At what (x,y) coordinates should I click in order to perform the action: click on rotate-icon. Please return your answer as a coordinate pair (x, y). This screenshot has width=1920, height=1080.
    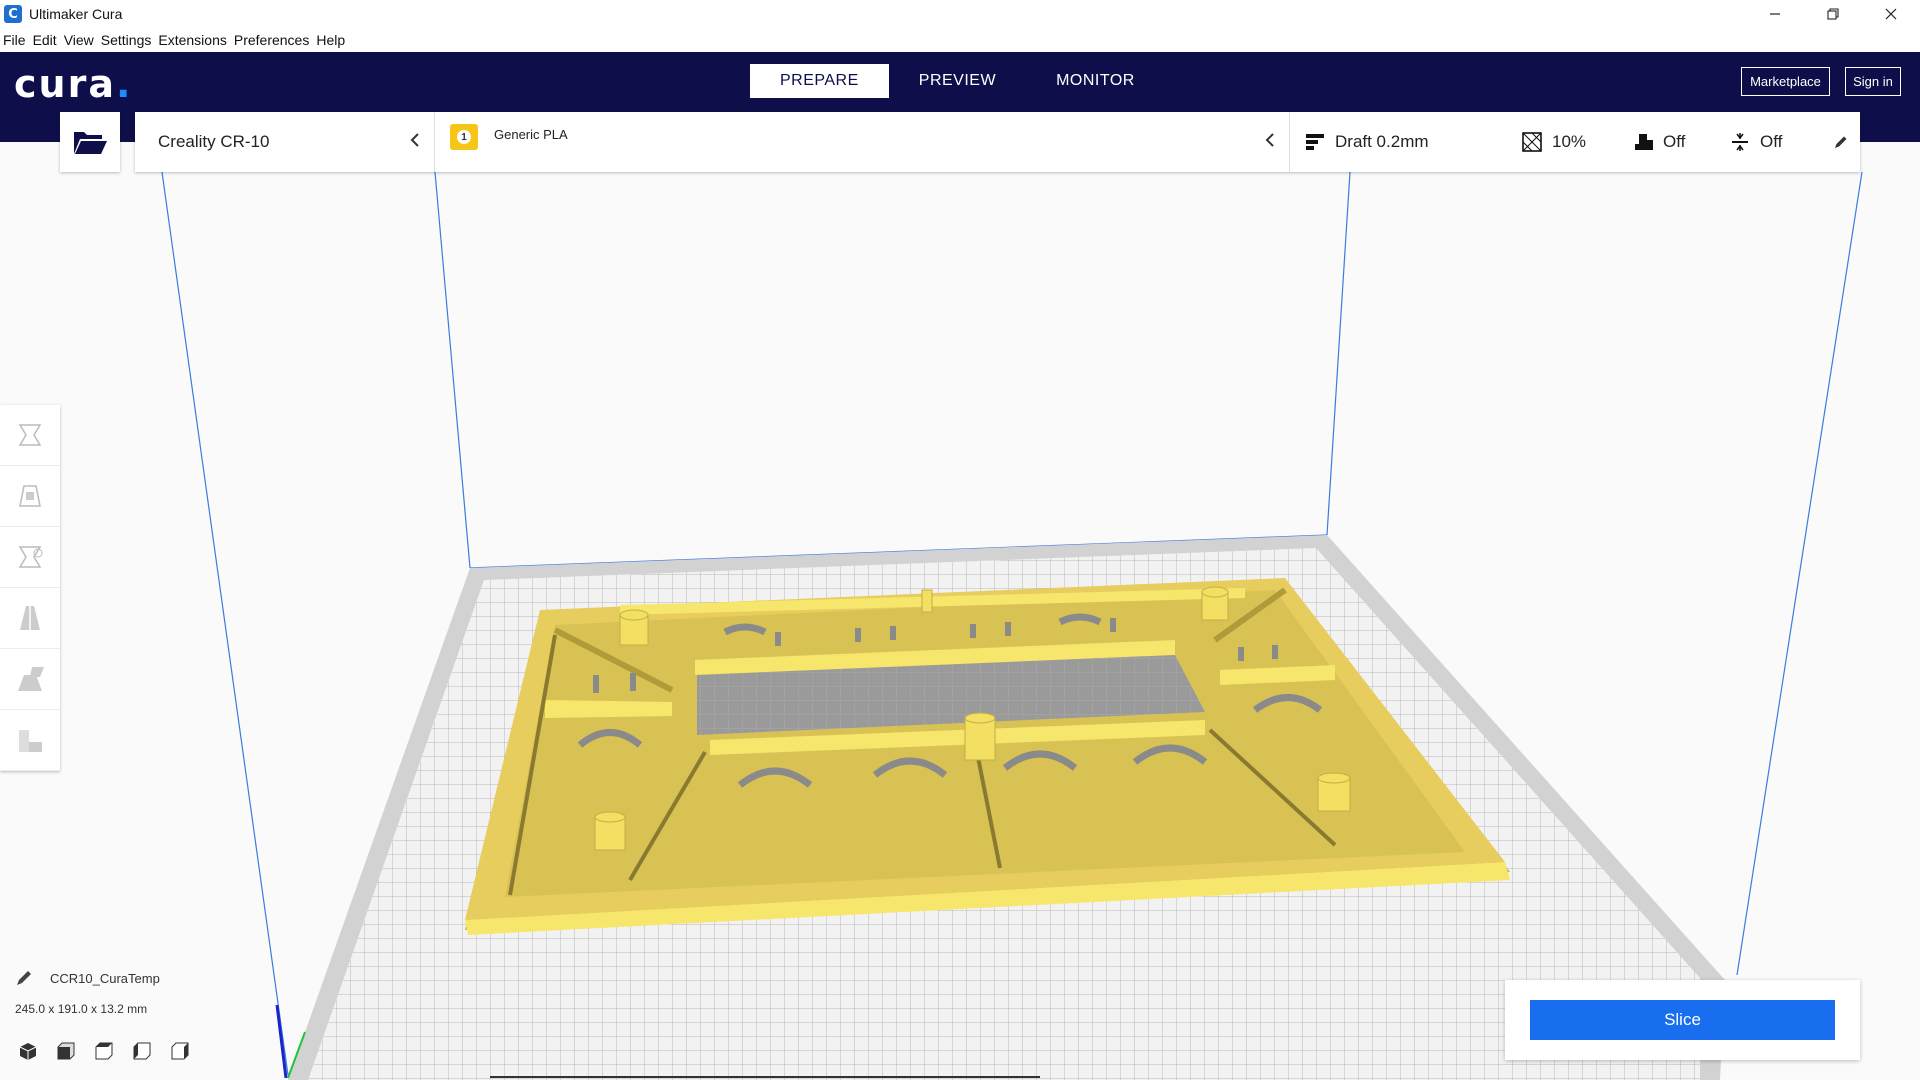
    Looking at the image, I should click on (30, 557).